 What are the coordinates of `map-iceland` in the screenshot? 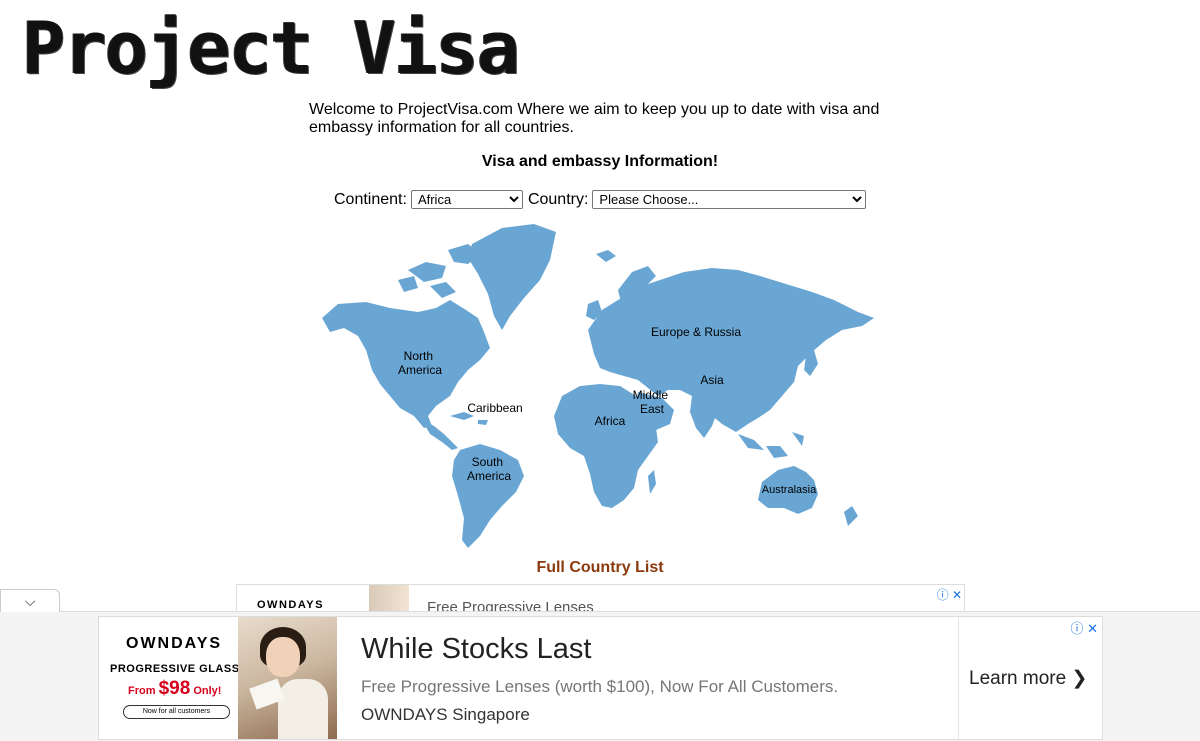 It's located at (606, 256).